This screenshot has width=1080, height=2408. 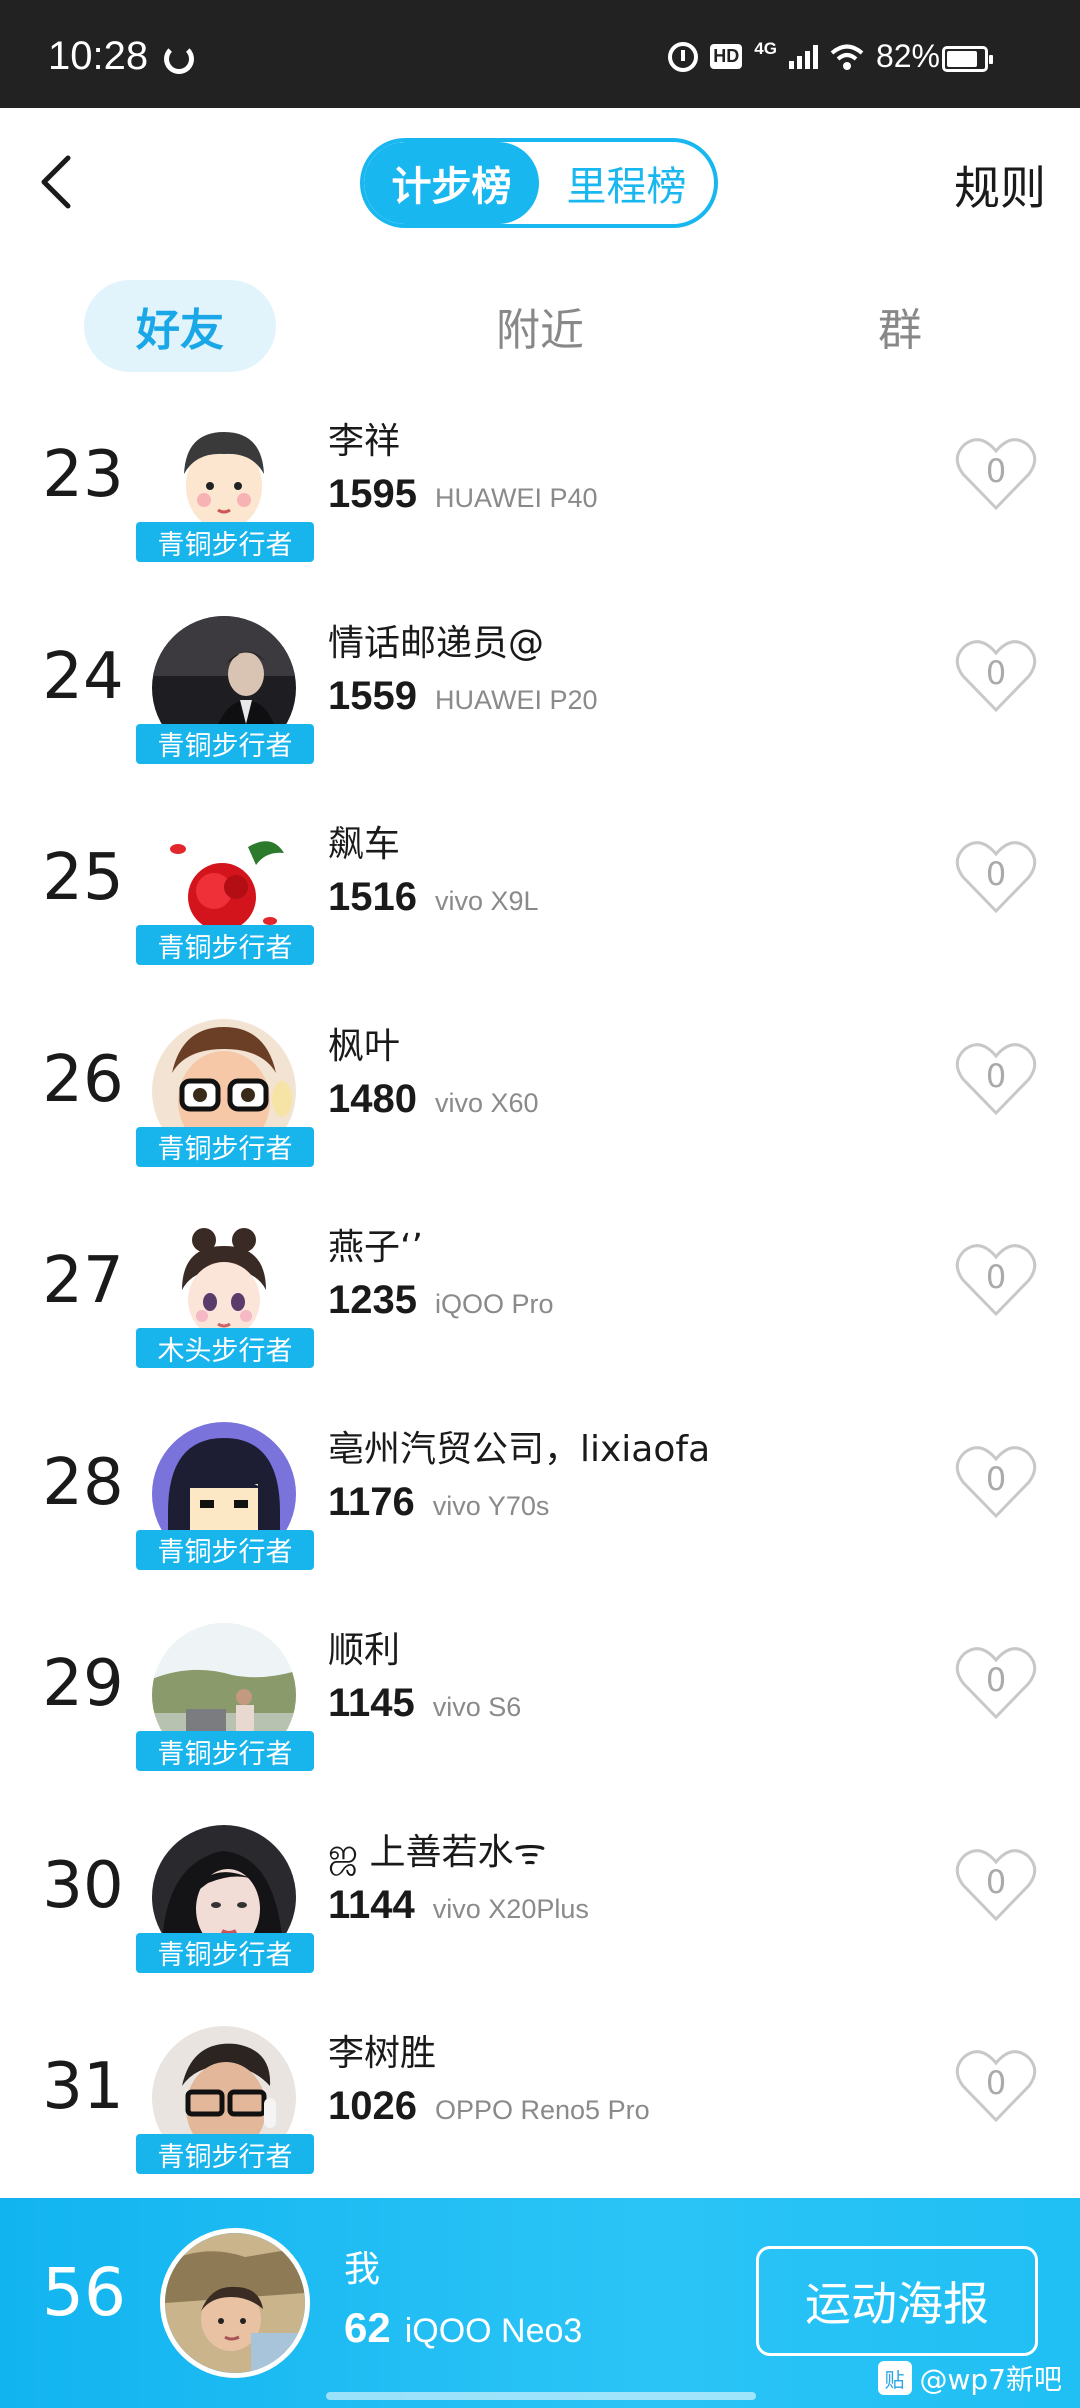 I want to click on step-count: 1144, so click(x=371, y=1904).